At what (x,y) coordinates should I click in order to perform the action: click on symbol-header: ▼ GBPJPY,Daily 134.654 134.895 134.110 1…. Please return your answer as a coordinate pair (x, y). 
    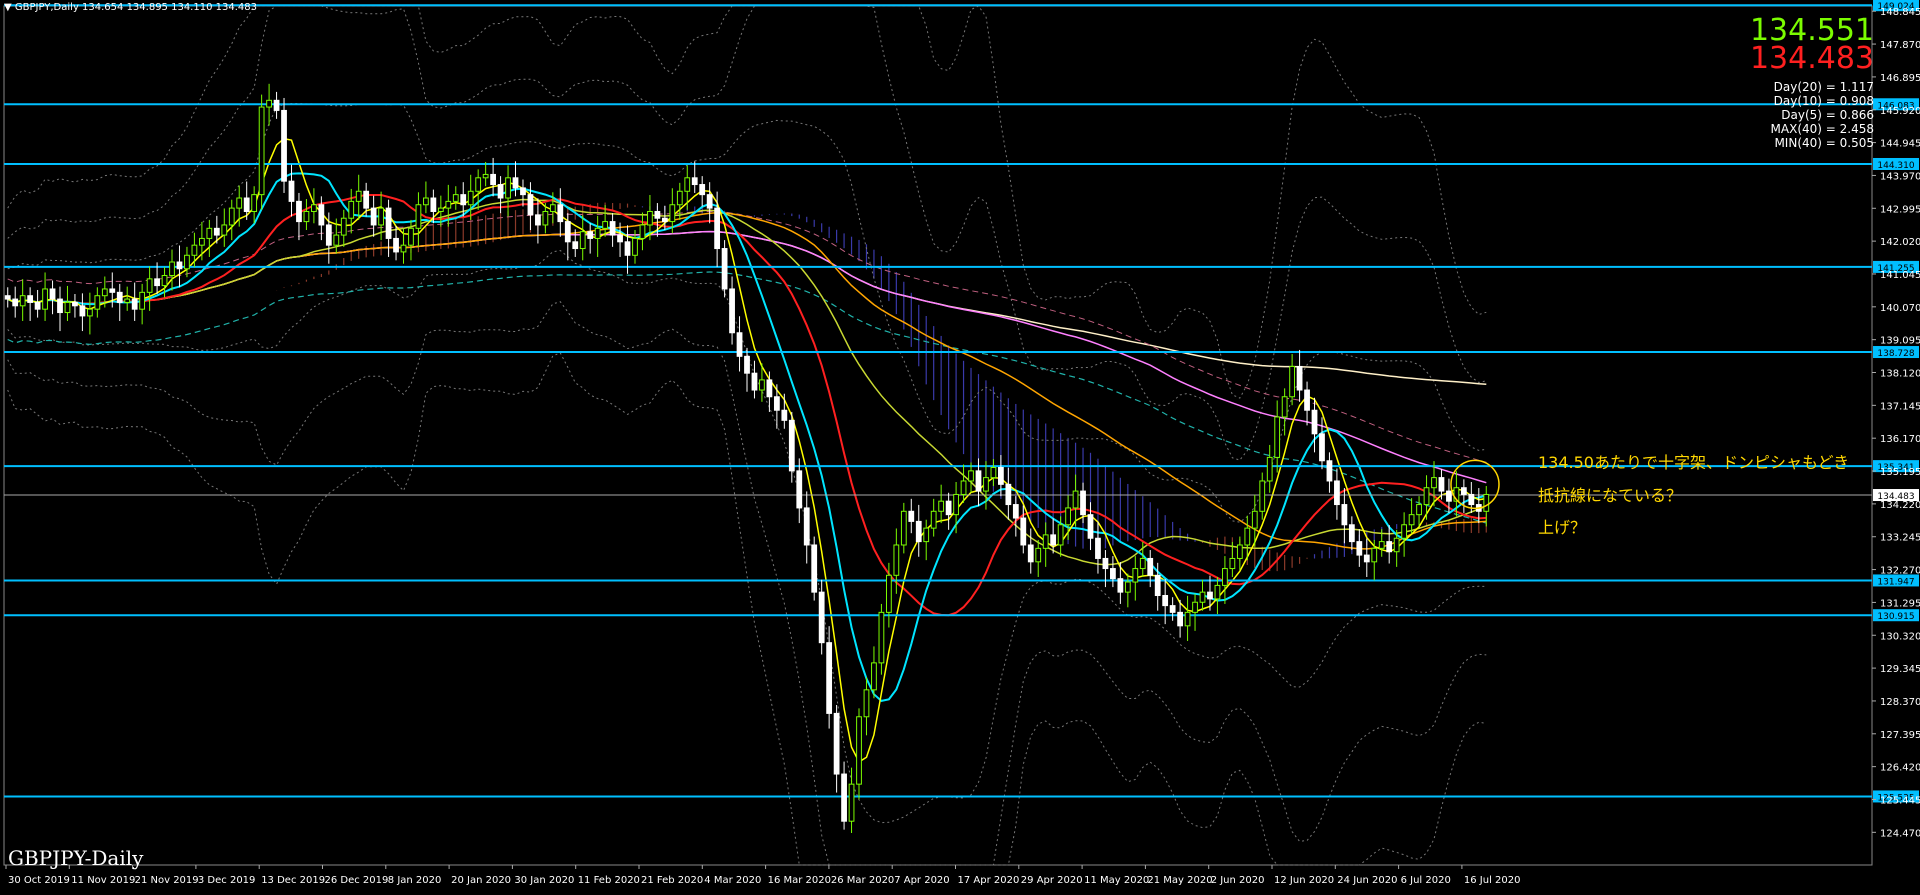
    Looking at the image, I should click on (130, 7).